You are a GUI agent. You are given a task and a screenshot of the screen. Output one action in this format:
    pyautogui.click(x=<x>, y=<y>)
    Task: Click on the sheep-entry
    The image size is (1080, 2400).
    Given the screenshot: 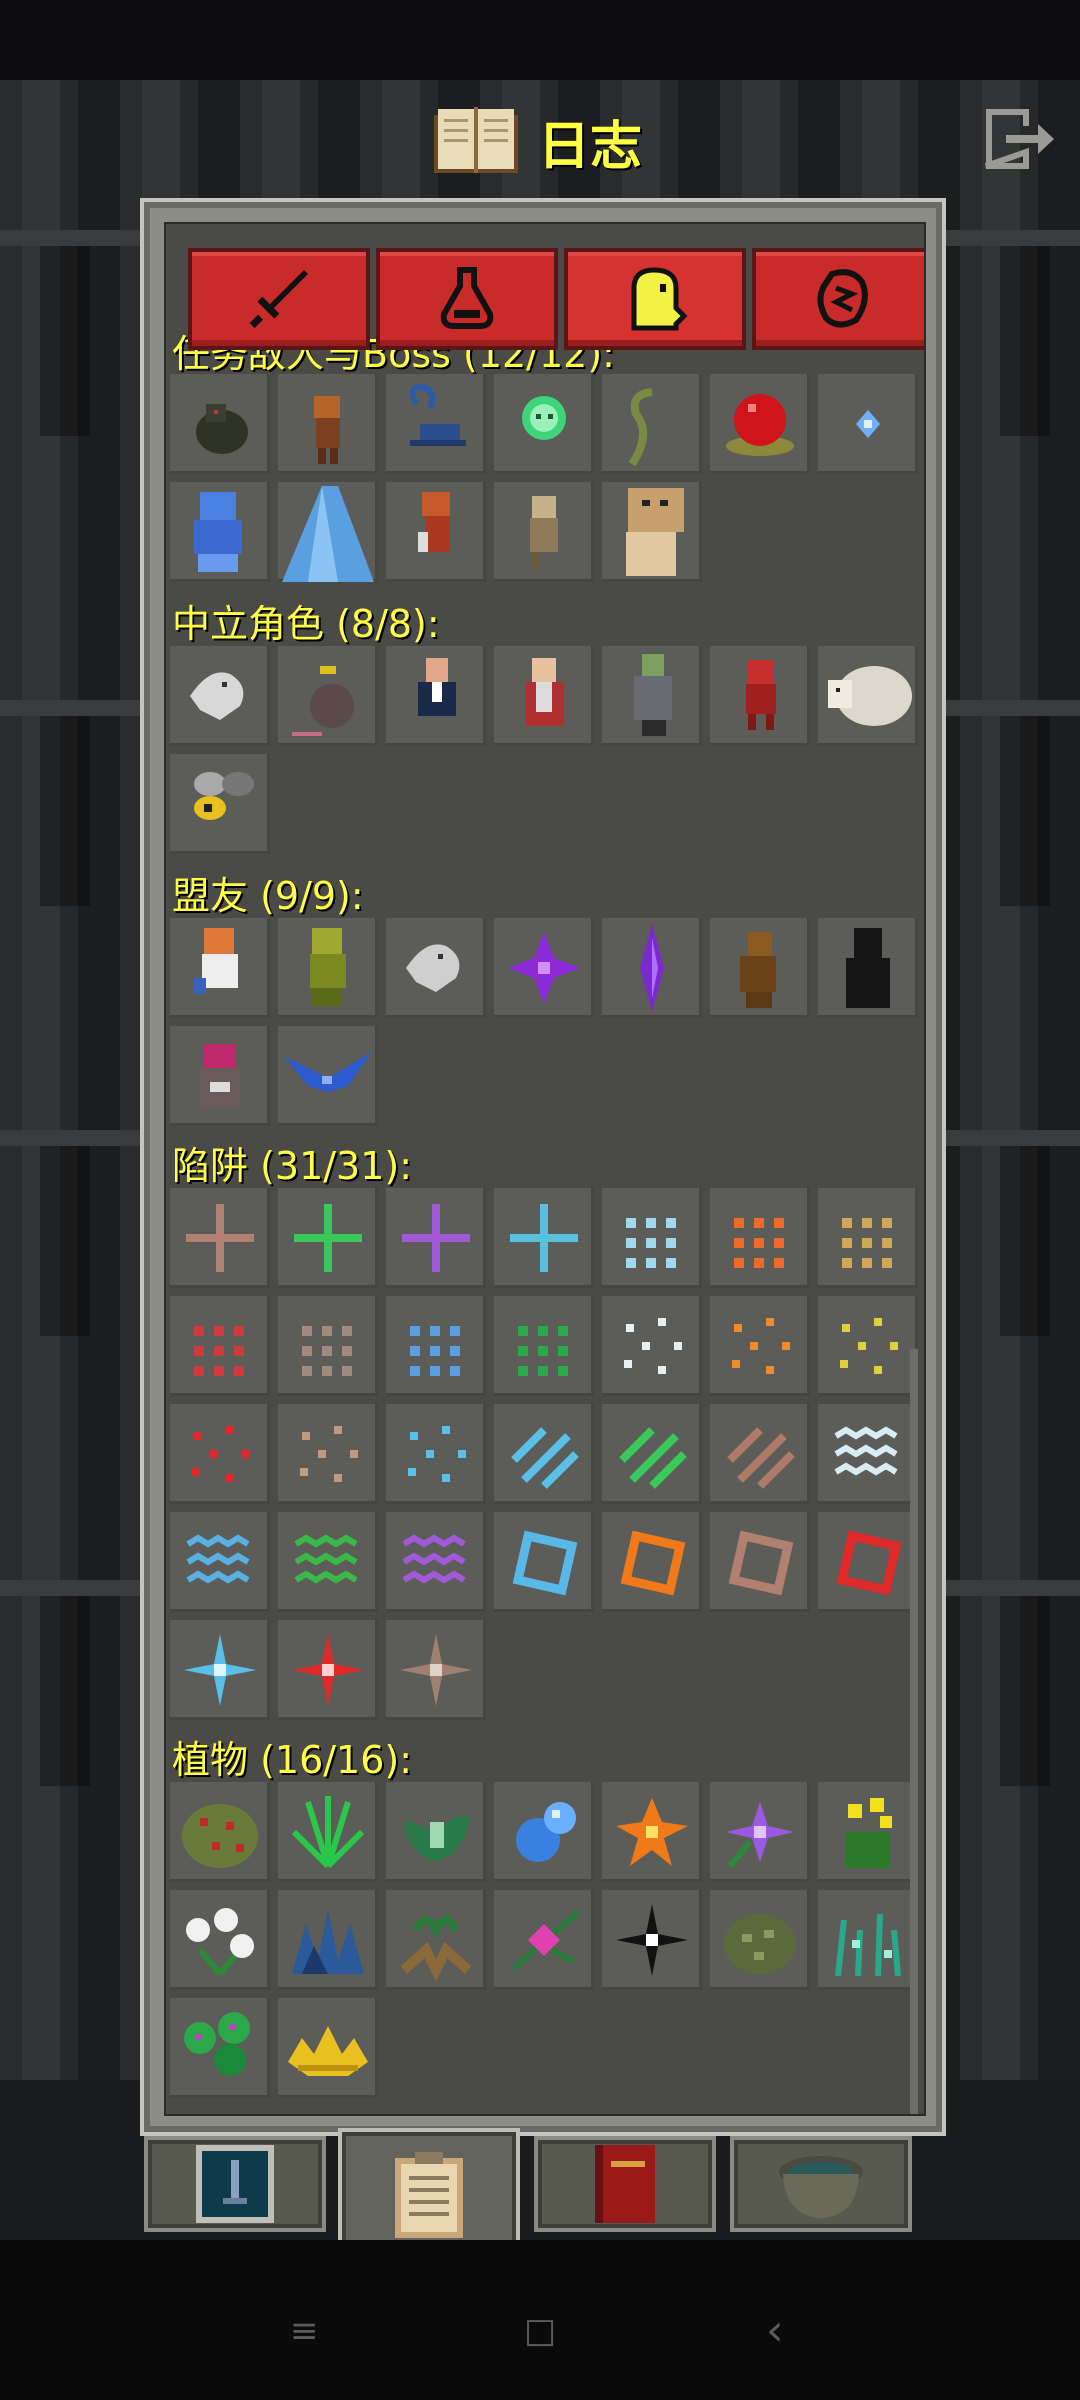 What is the action you would take?
    pyautogui.click(x=868, y=696)
    